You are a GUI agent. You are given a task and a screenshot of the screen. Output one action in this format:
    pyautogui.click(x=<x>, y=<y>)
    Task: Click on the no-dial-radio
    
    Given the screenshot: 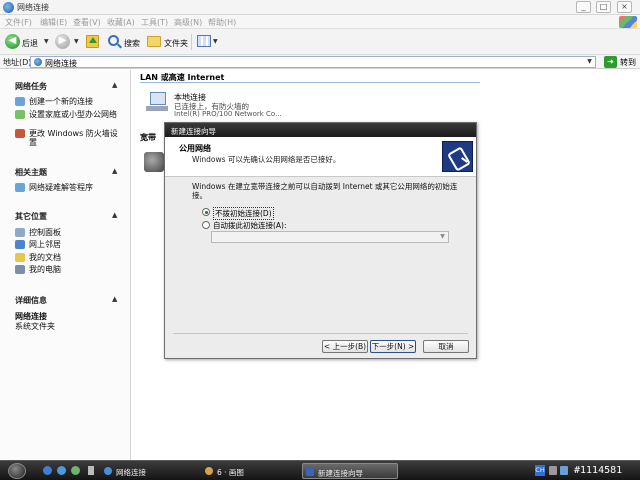 What is the action you would take?
    pyautogui.click(x=206, y=212)
    